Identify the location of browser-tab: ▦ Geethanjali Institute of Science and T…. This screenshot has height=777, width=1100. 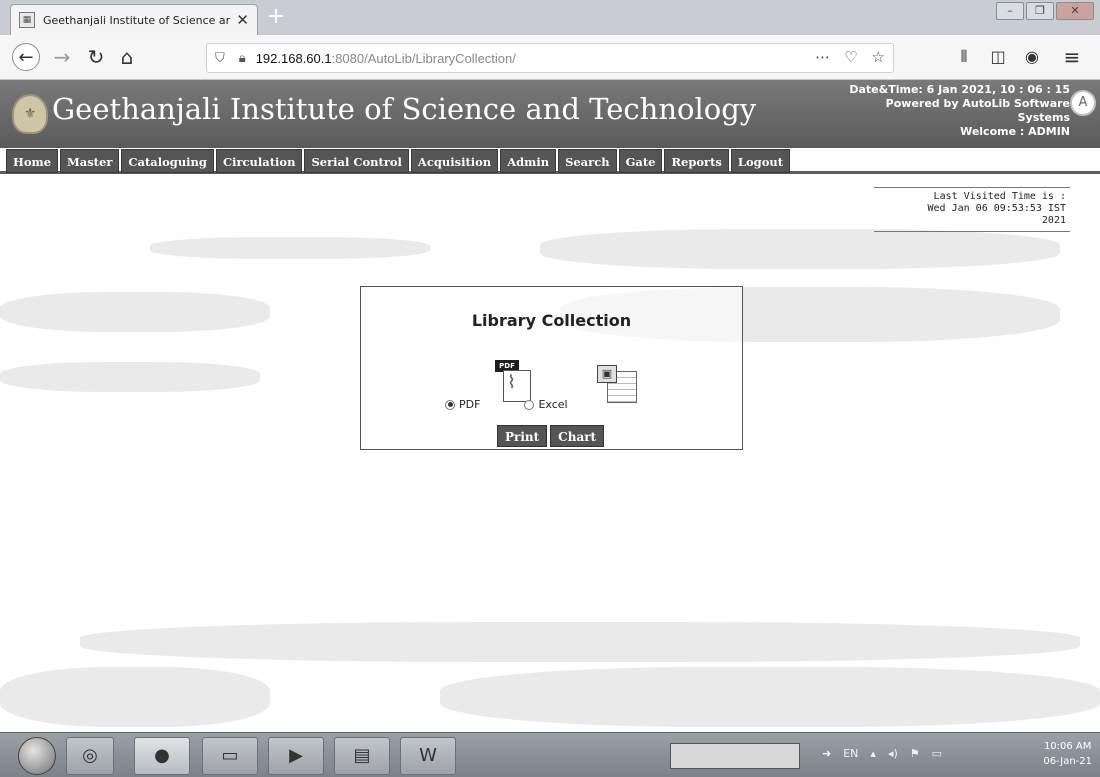
(134, 19).